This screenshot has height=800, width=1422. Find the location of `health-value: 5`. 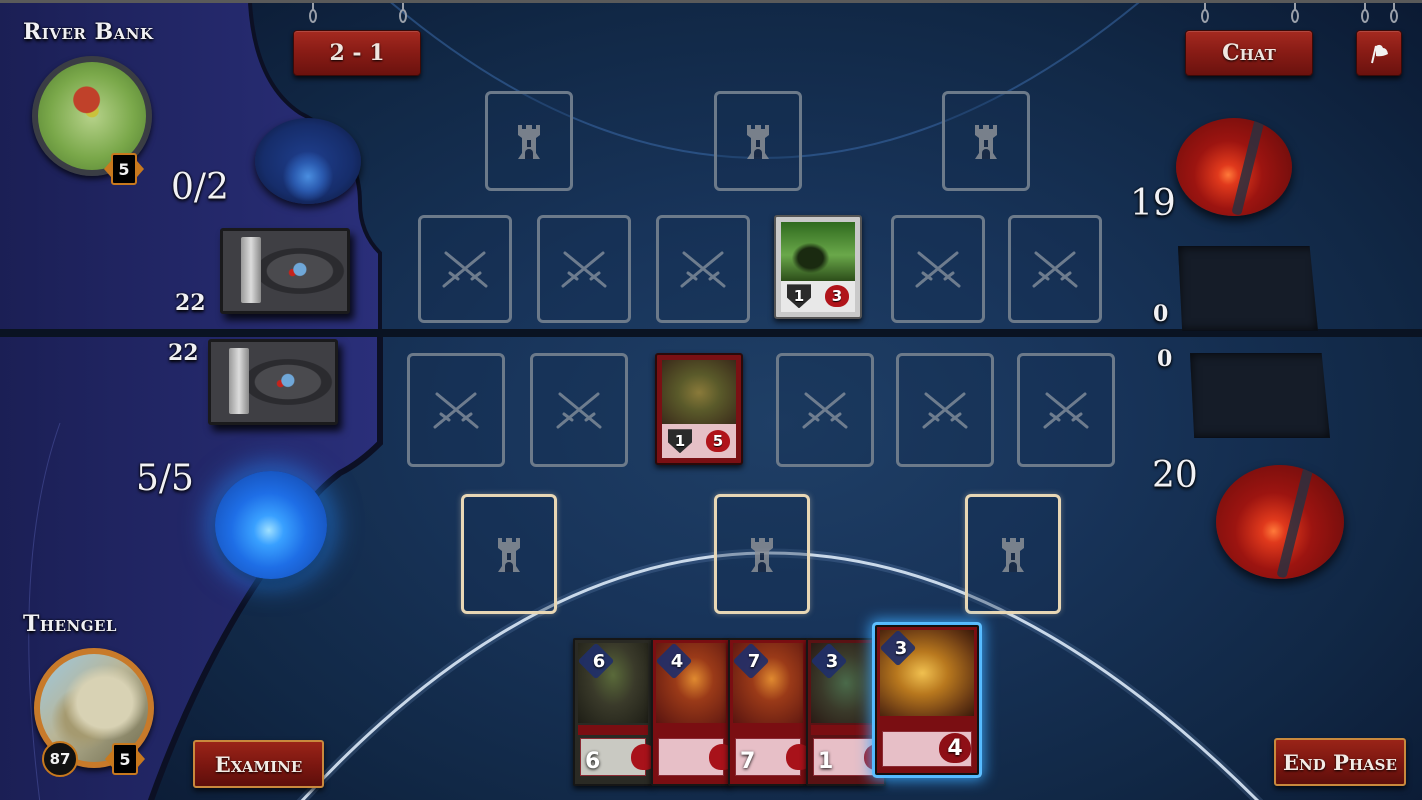

health-value: 5 is located at coordinates (718, 441).